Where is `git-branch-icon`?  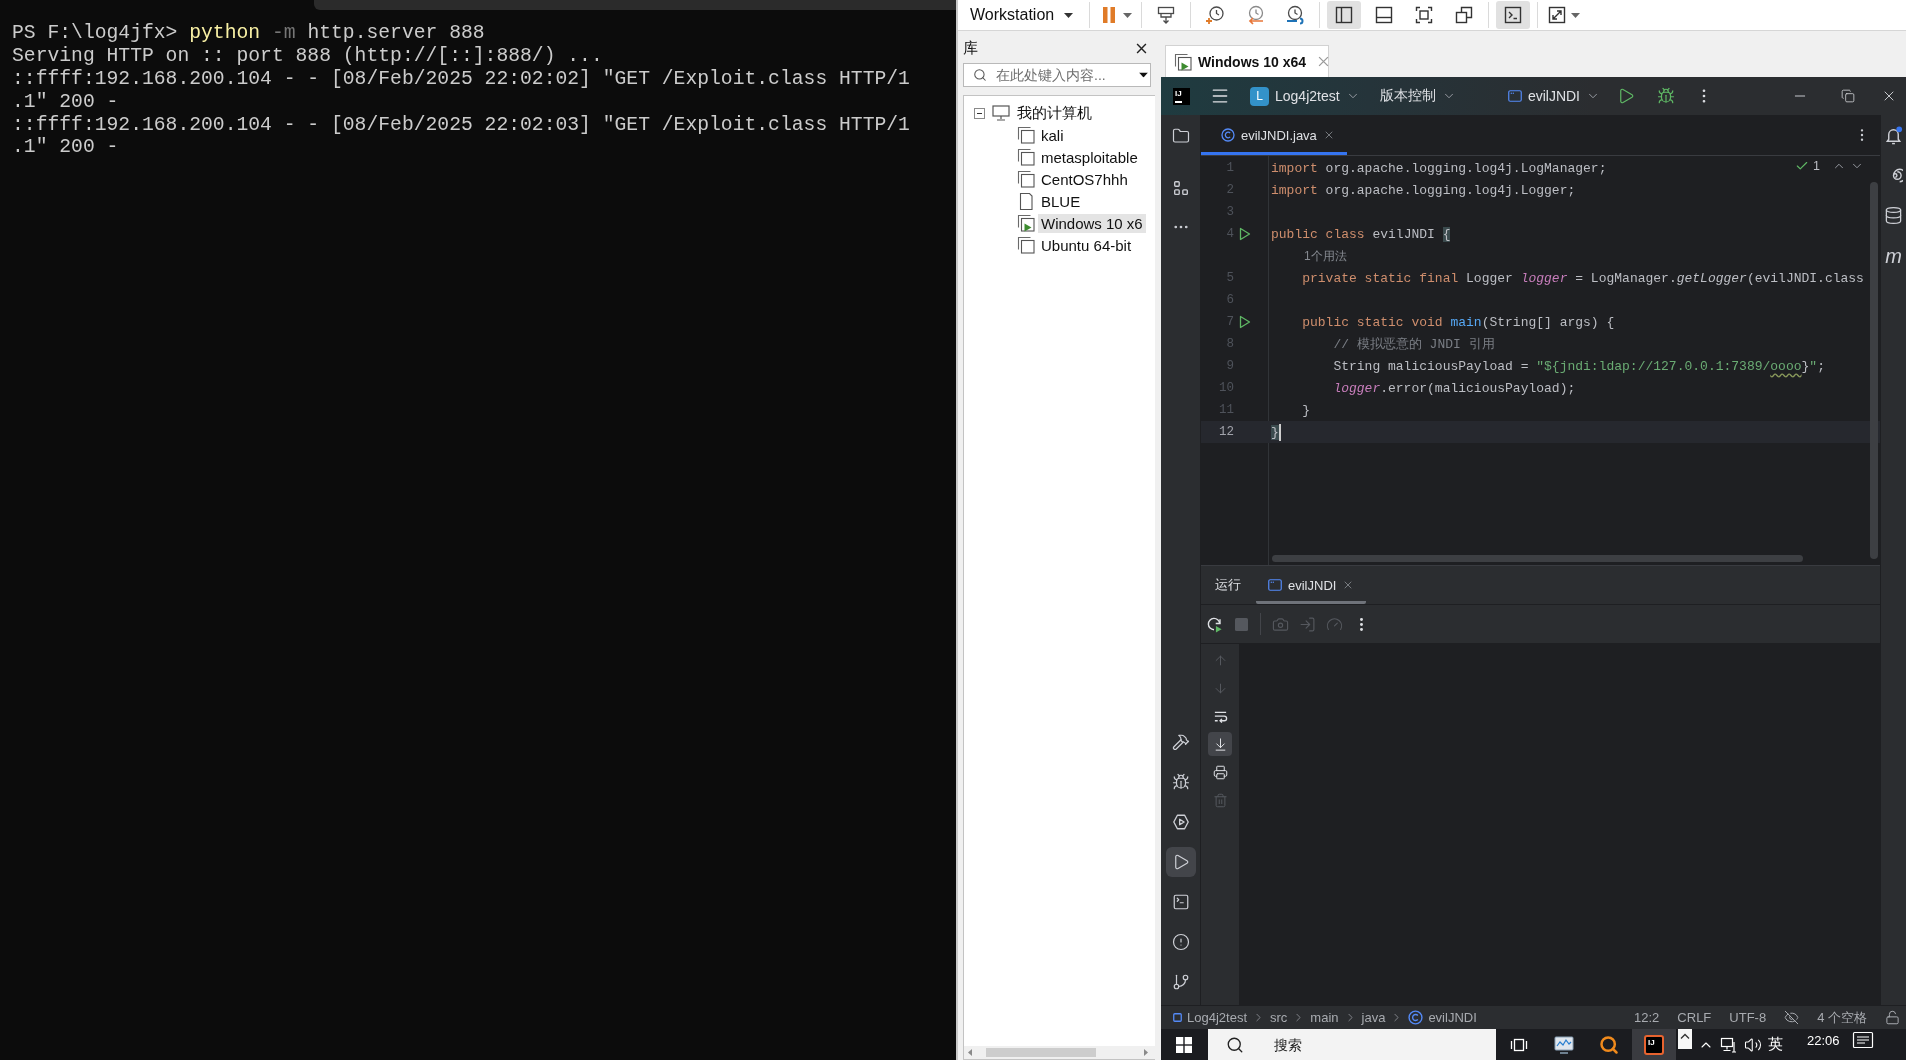
git-branch-icon is located at coordinates (1180, 982).